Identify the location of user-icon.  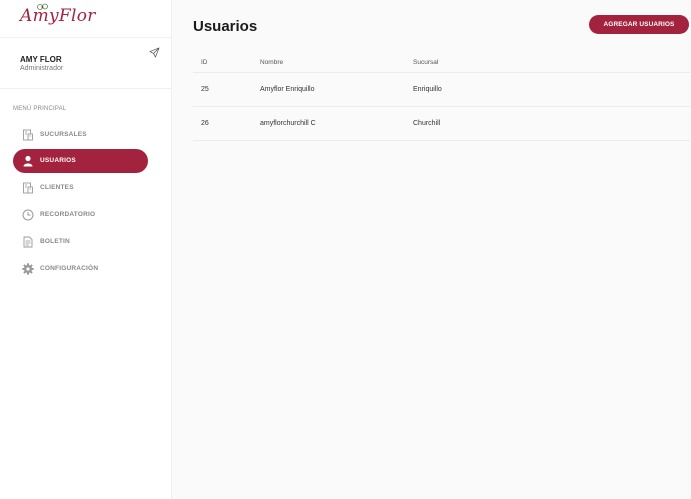
(28, 161).